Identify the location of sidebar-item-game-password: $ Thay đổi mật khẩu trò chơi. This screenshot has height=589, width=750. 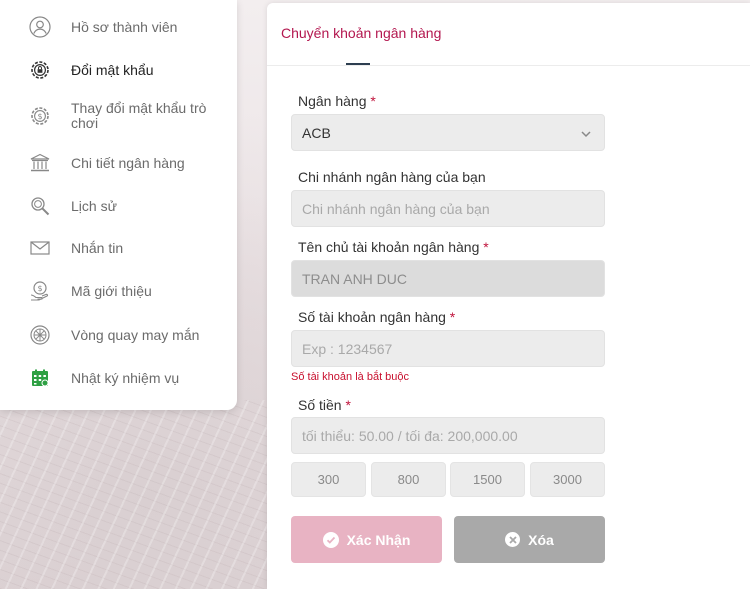
(118, 116).